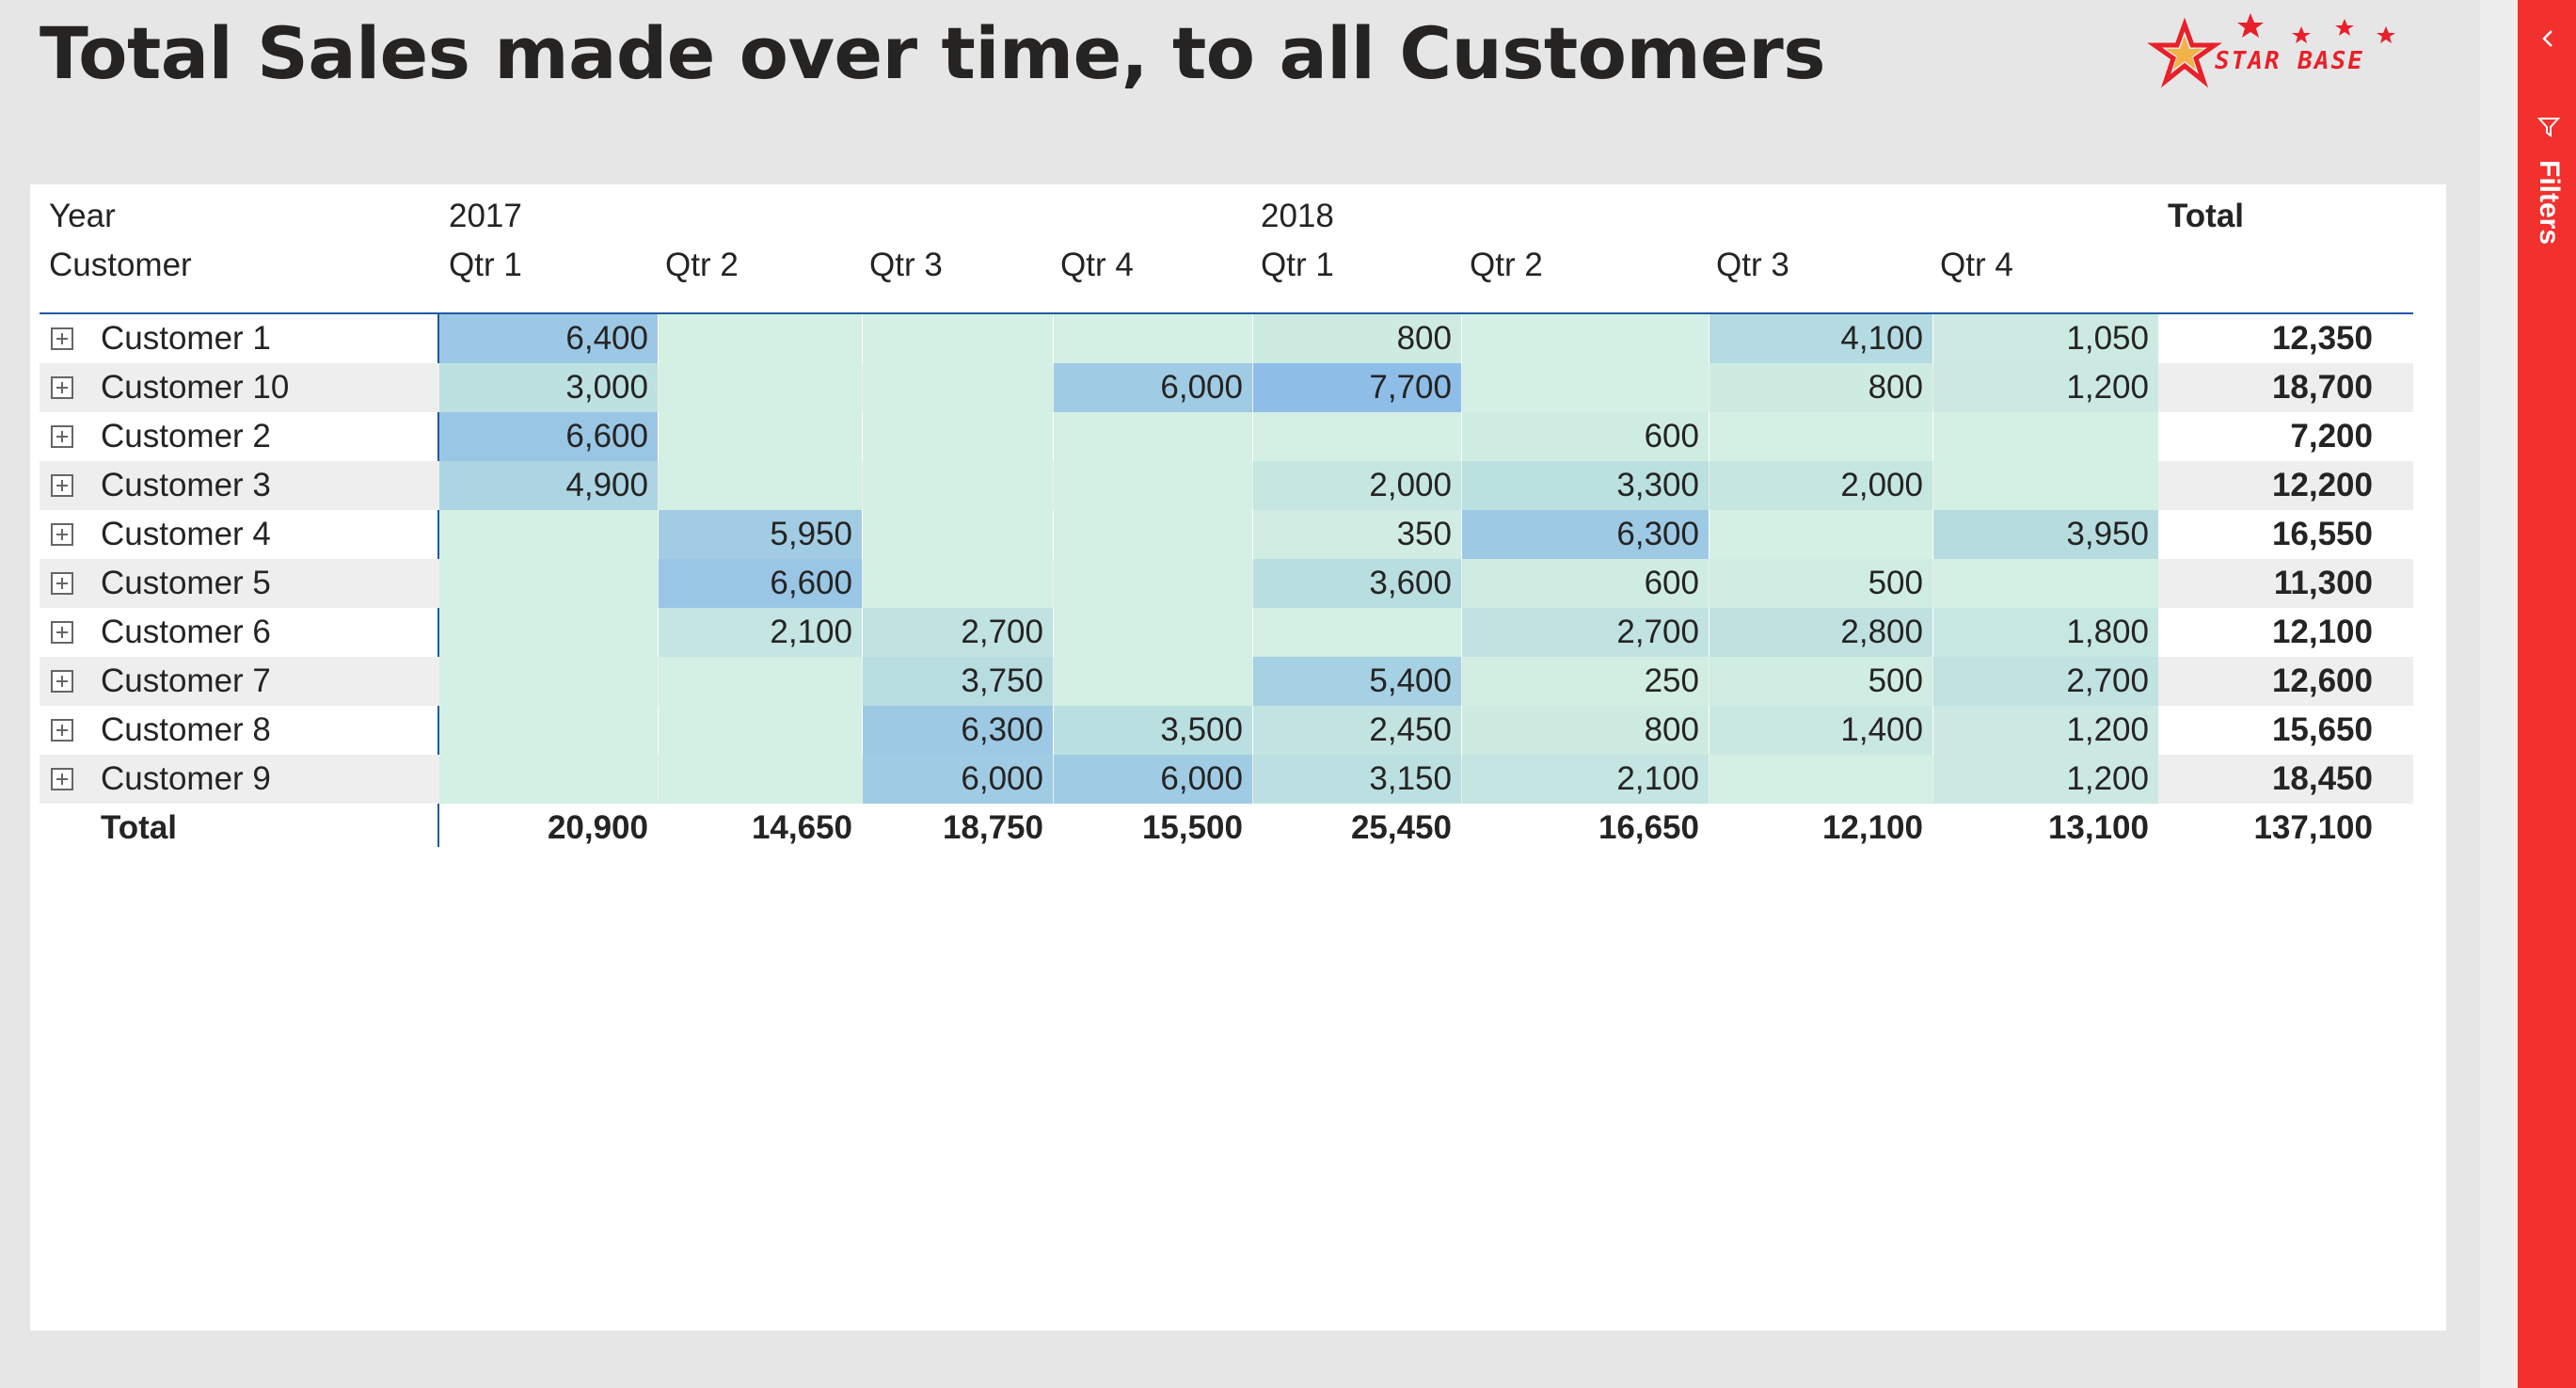 The image size is (2576, 1388). Describe the element at coordinates (2270, 682) in the screenshot. I see `row-total-cell: 12,600` at that location.